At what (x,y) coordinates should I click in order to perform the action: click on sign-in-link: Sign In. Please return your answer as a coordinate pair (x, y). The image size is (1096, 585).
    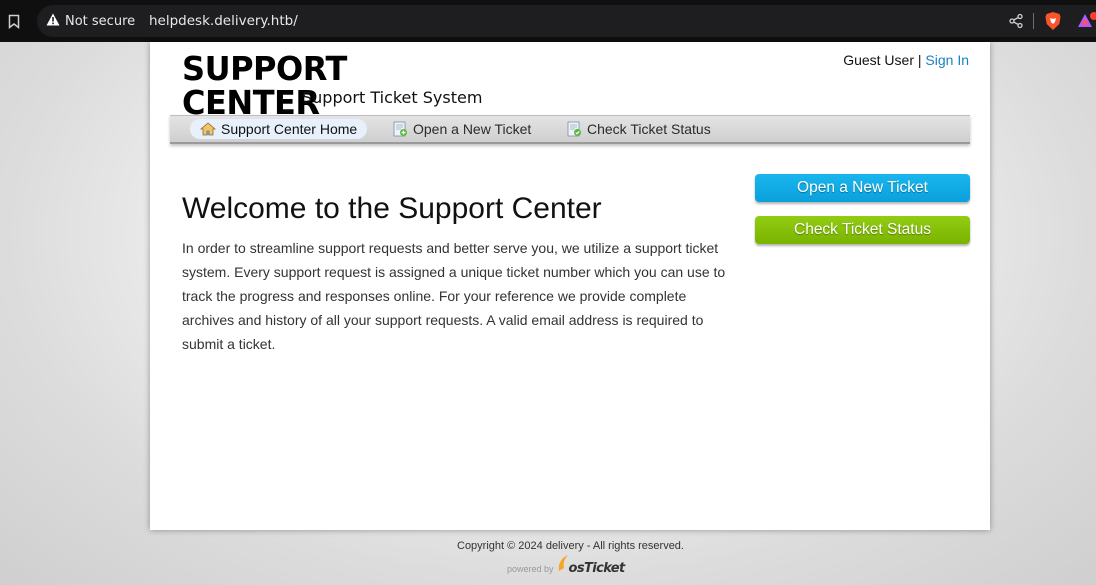
    Looking at the image, I should click on (947, 60).